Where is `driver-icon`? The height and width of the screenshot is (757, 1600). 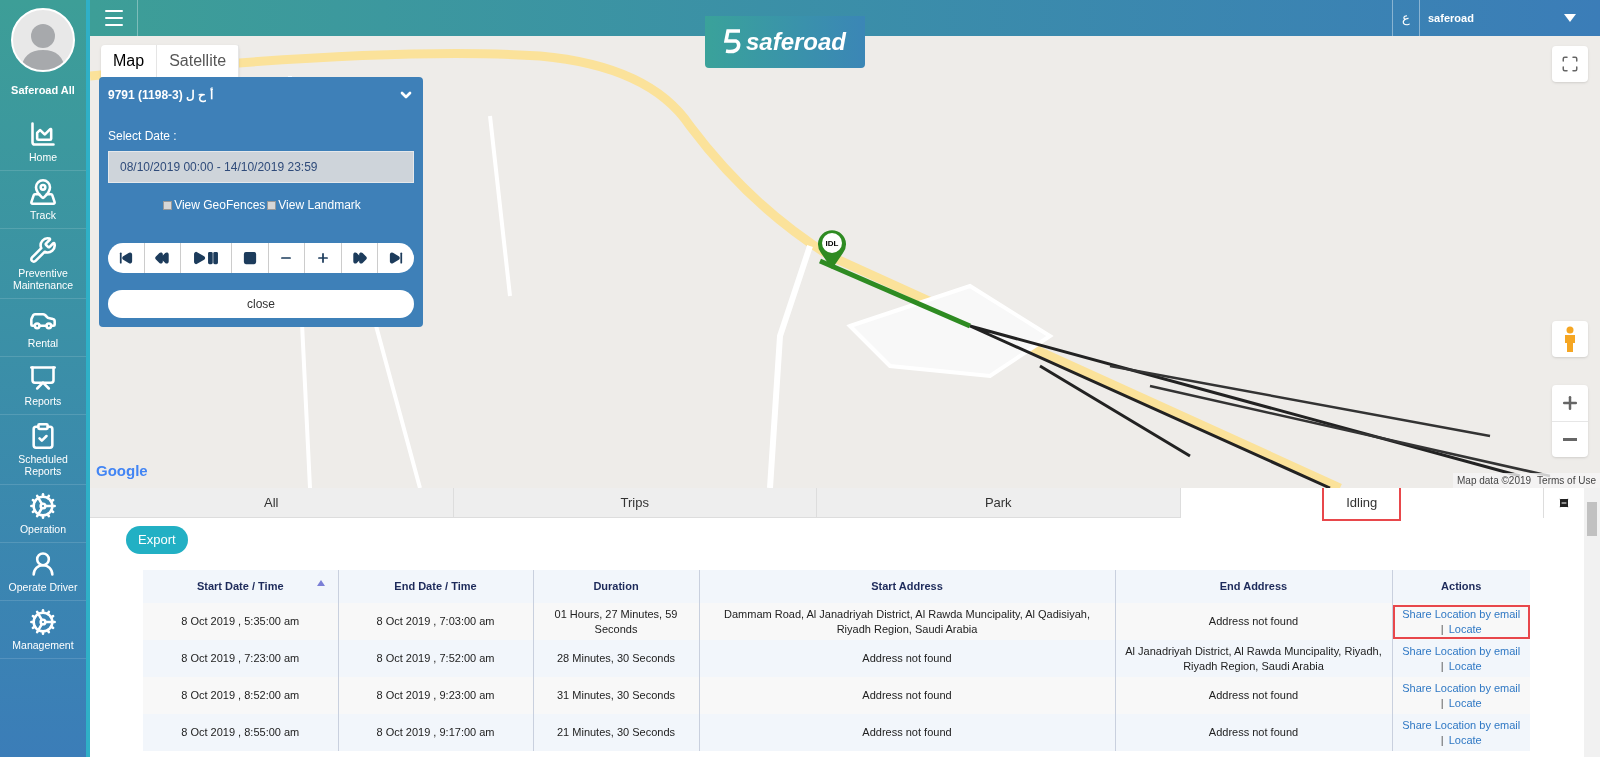
driver-icon is located at coordinates (43, 563).